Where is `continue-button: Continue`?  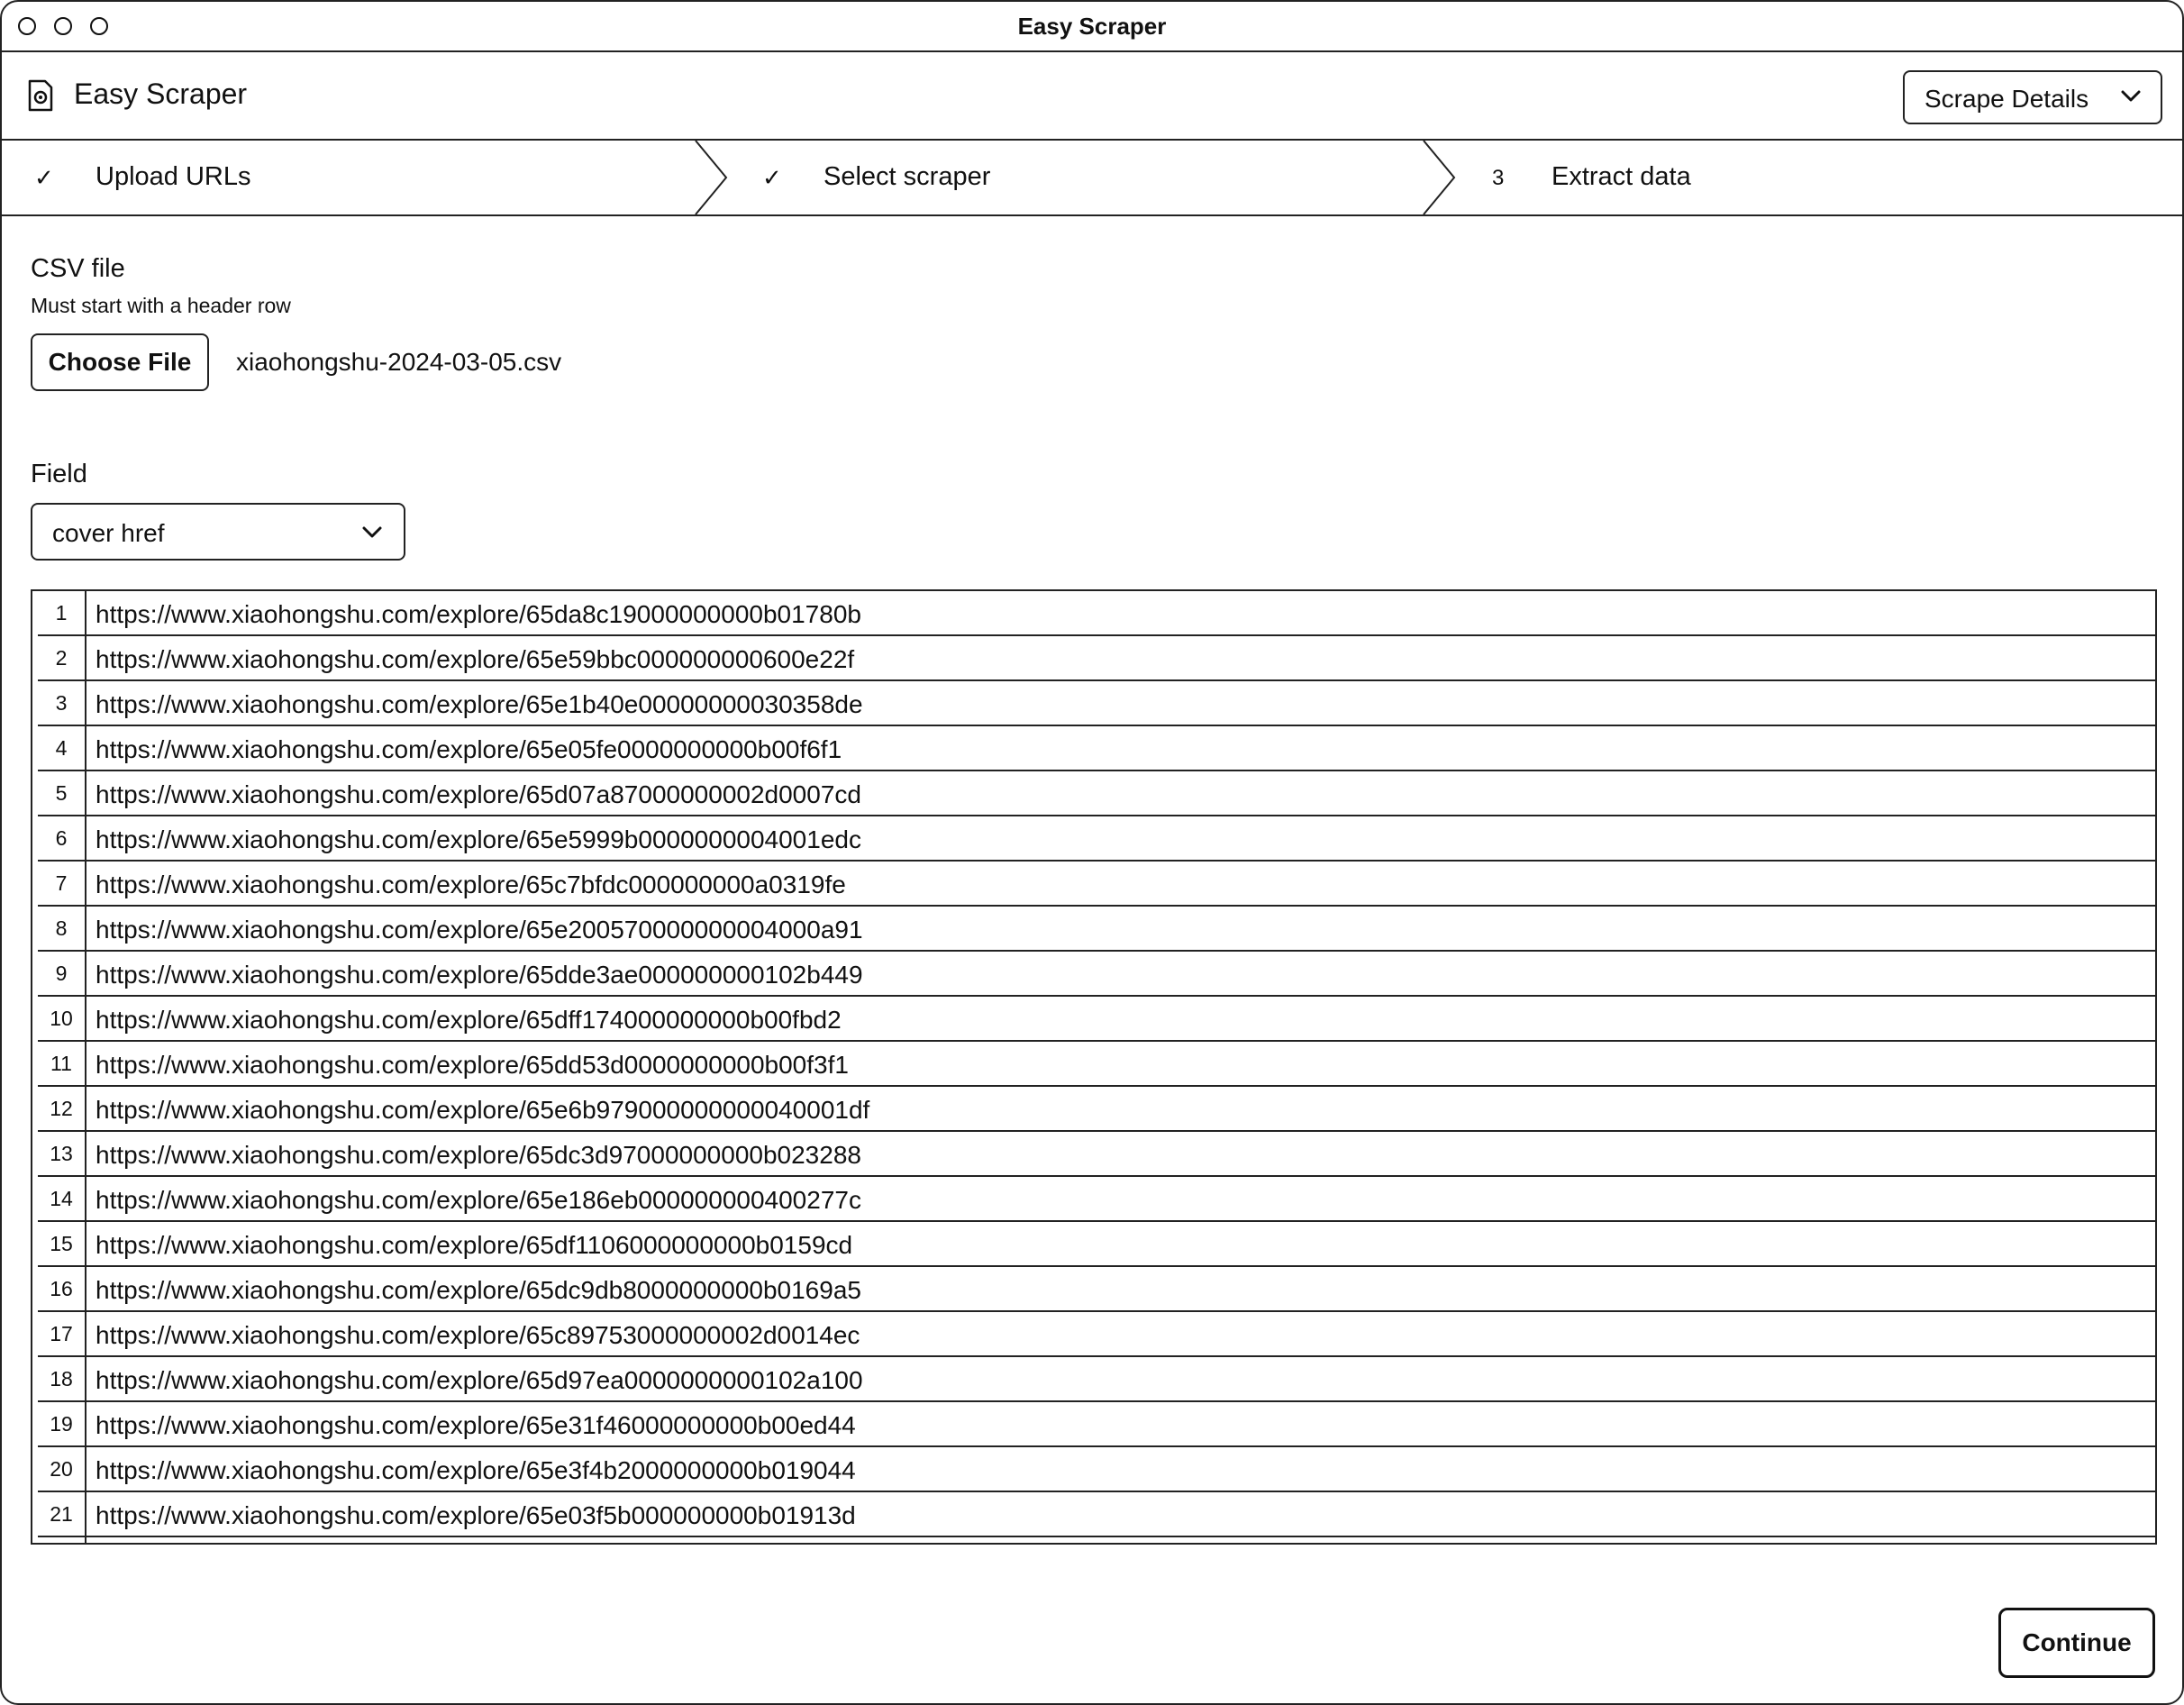
continue-button: Continue is located at coordinates (2076, 1643).